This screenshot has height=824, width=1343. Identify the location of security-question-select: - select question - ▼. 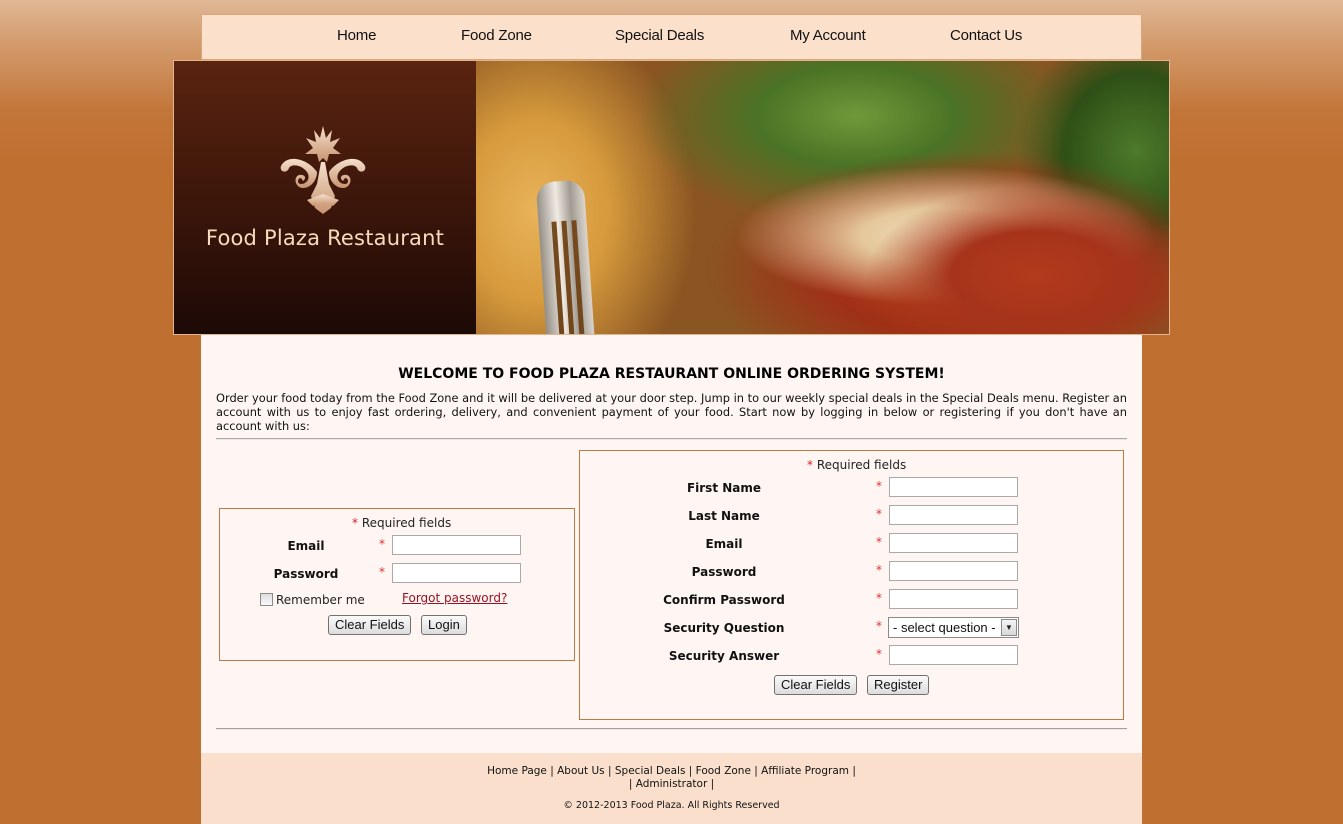
(953, 627).